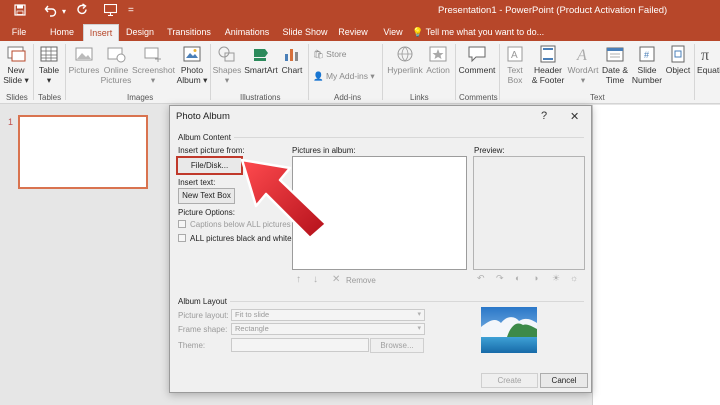  Describe the element at coordinates (583, 65) in the screenshot. I see `wordart-button: A WordArt ▾` at that location.